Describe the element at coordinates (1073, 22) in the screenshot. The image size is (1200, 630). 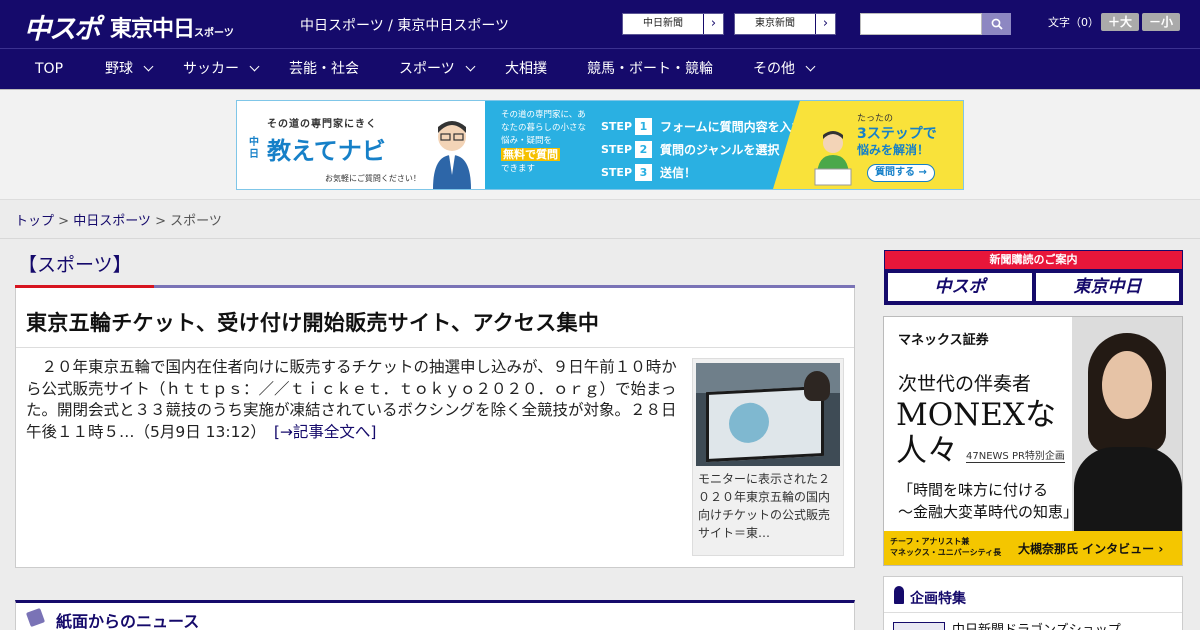
I see `font-size-label: 文字（0）` at that location.